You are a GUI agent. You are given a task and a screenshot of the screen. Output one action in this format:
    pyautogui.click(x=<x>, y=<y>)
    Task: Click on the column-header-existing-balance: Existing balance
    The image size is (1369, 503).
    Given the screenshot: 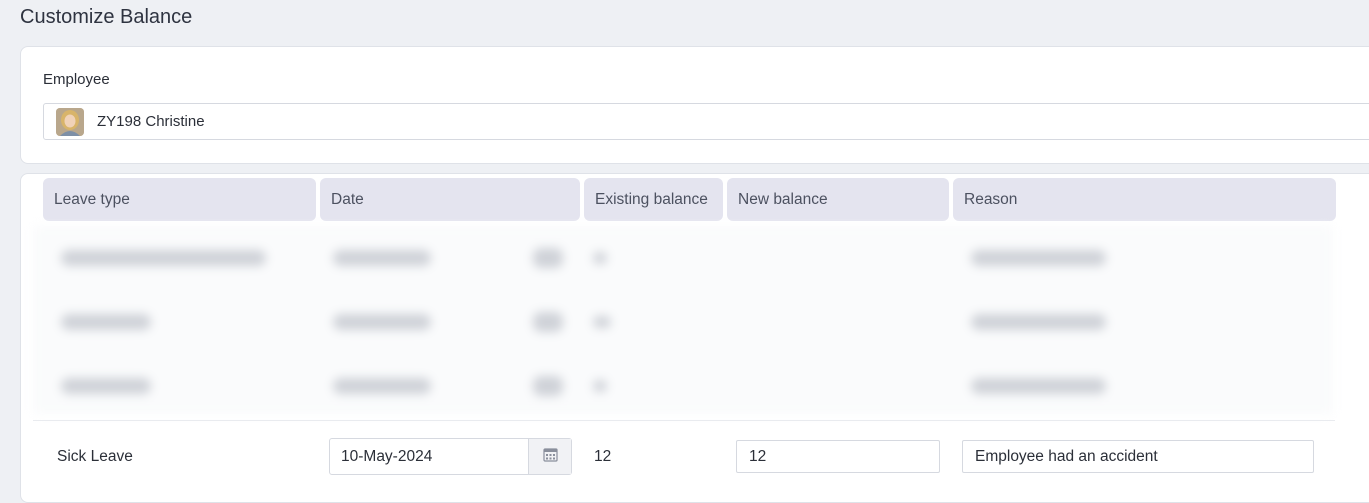 What is the action you would take?
    pyautogui.click(x=653, y=199)
    